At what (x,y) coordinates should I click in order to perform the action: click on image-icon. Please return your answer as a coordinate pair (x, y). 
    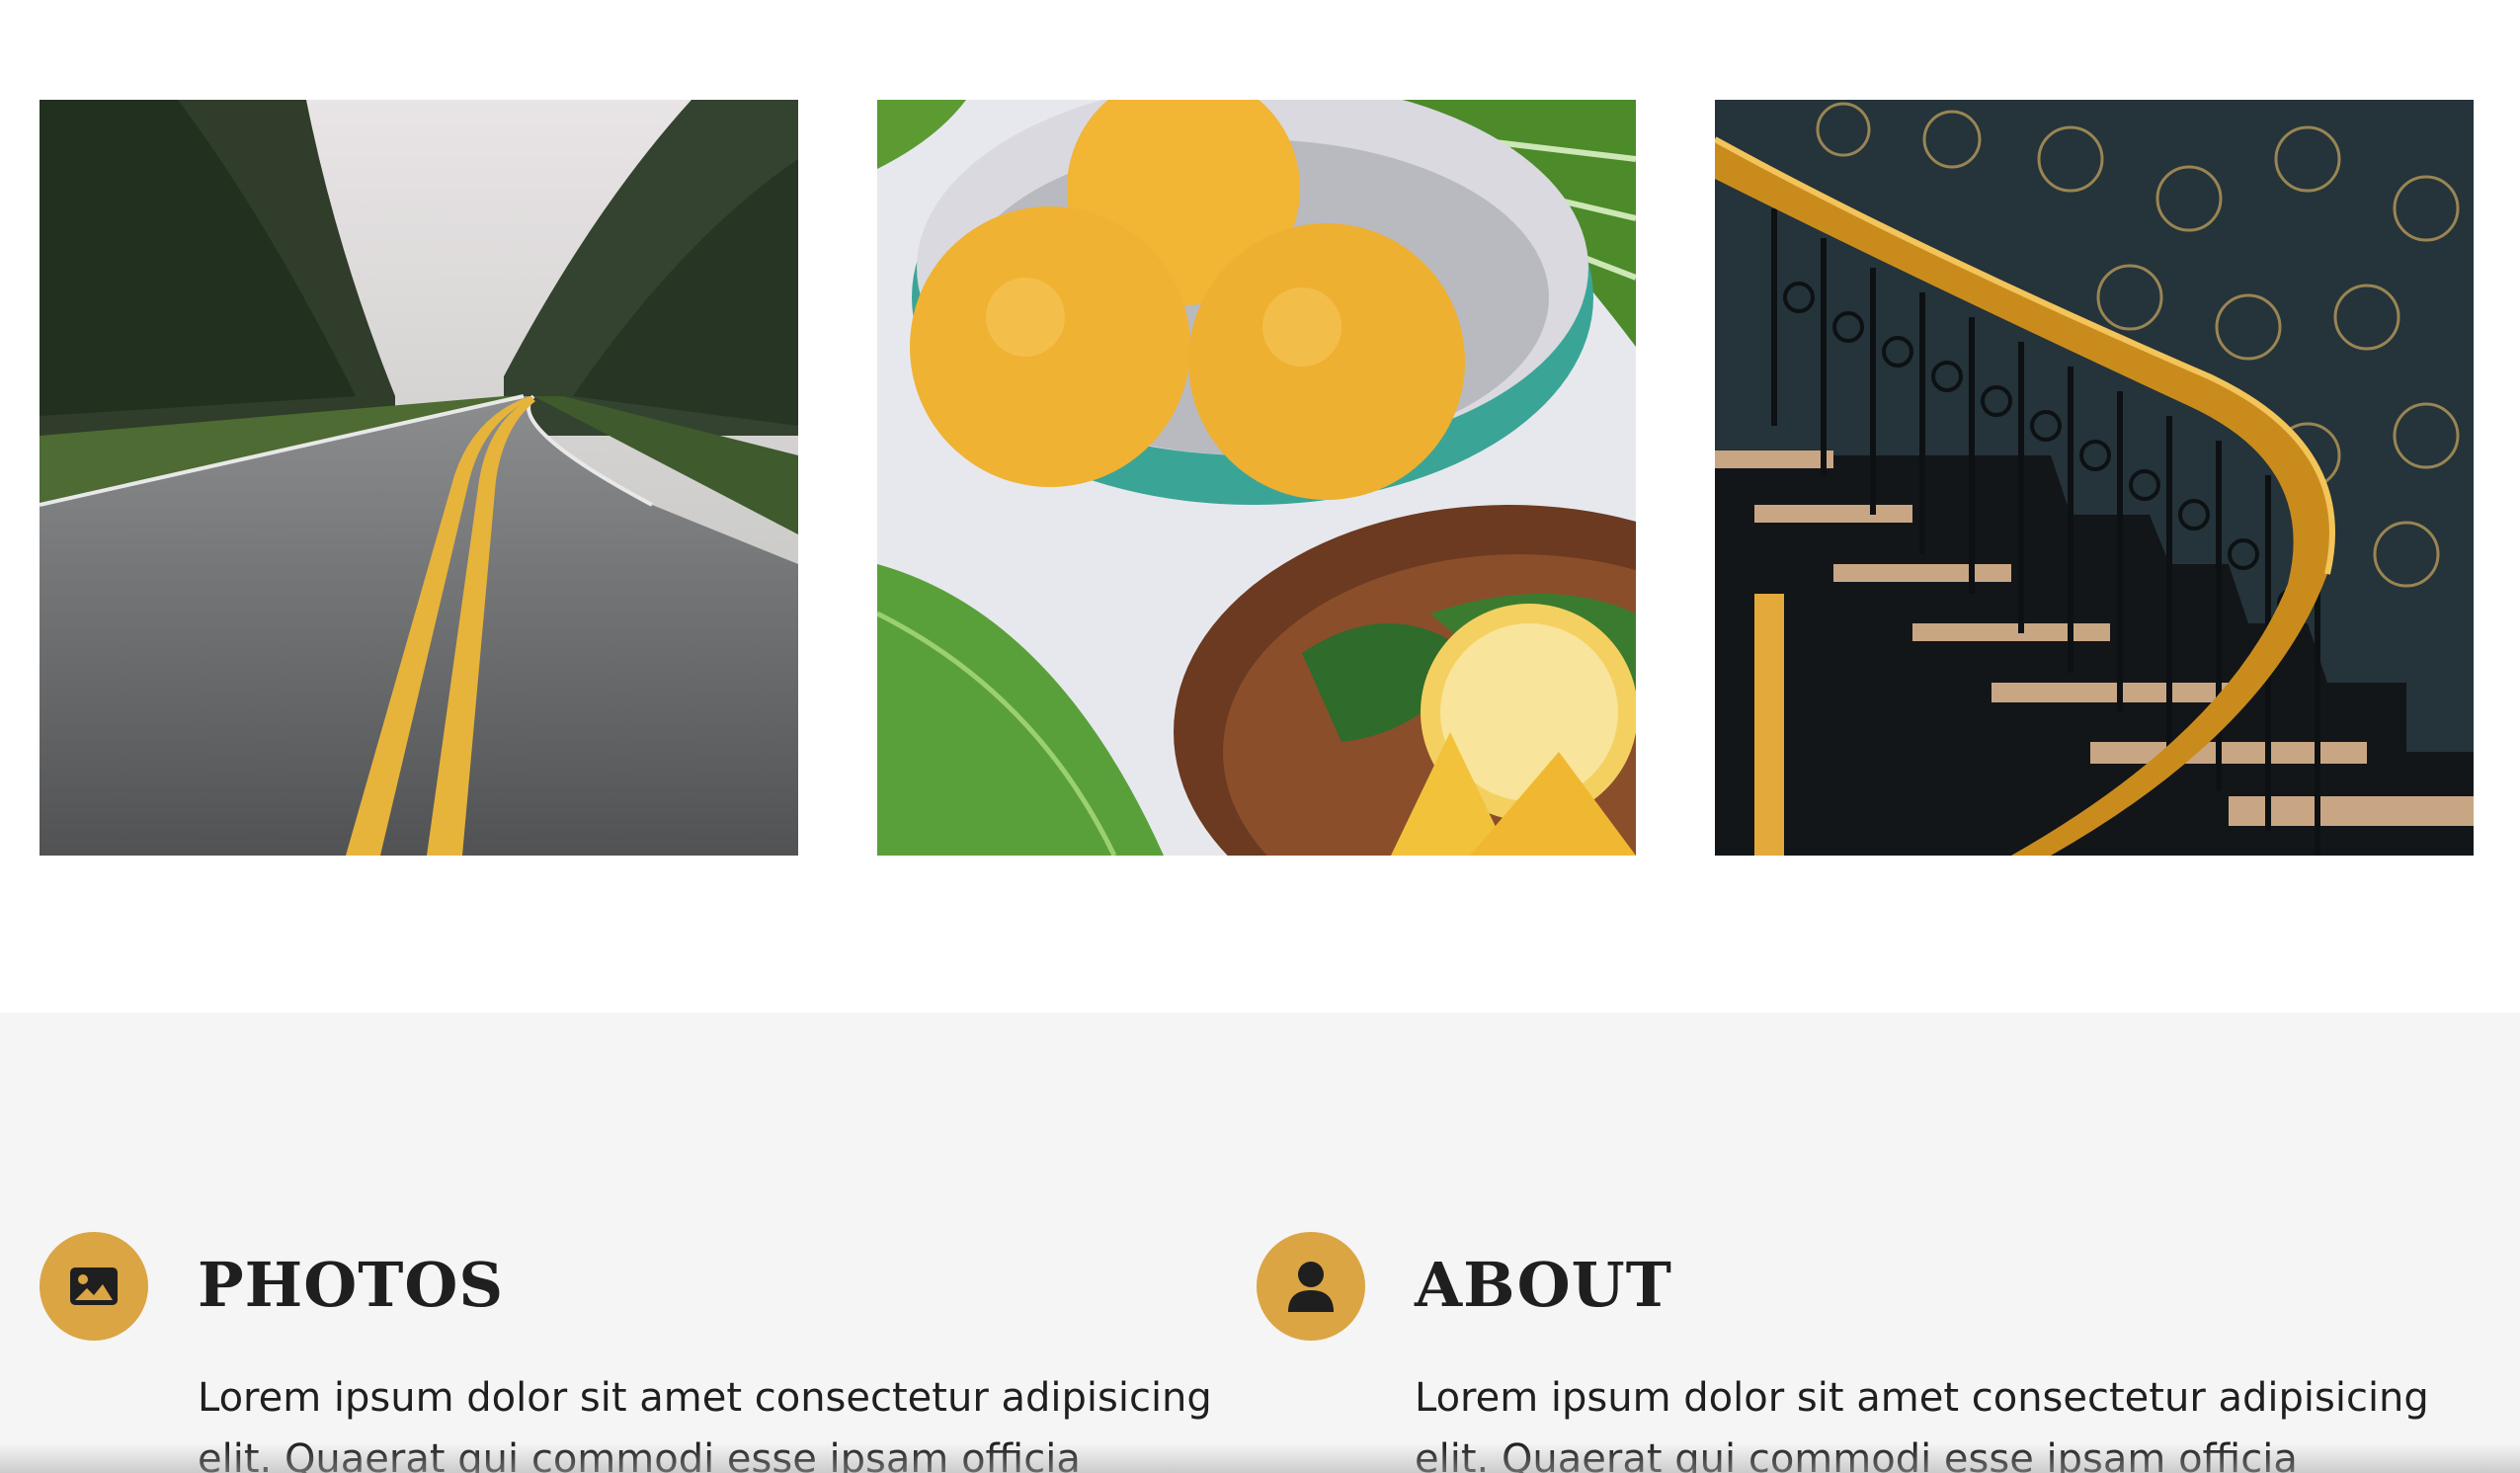
    Looking at the image, I should click on (94, 1286).